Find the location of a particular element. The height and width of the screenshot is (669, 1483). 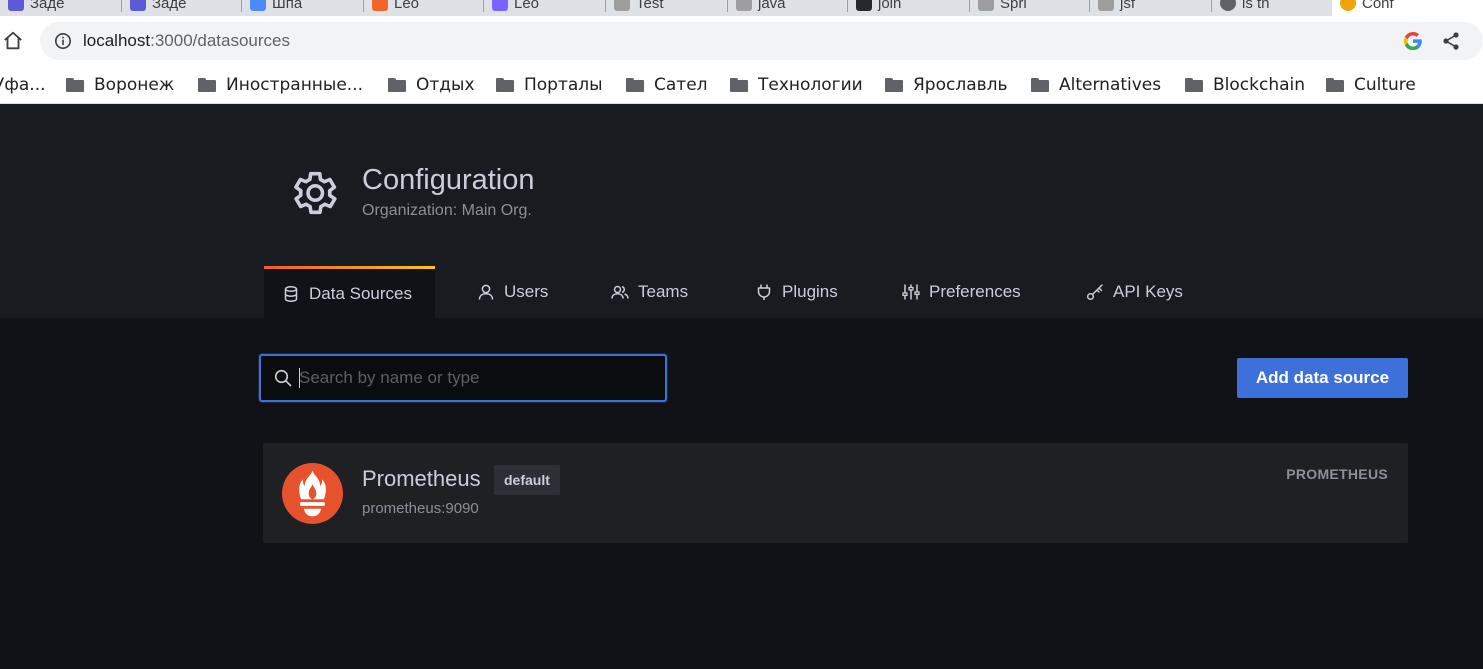

browser-tab-active: Conf is located at coordinates (1407, 8).